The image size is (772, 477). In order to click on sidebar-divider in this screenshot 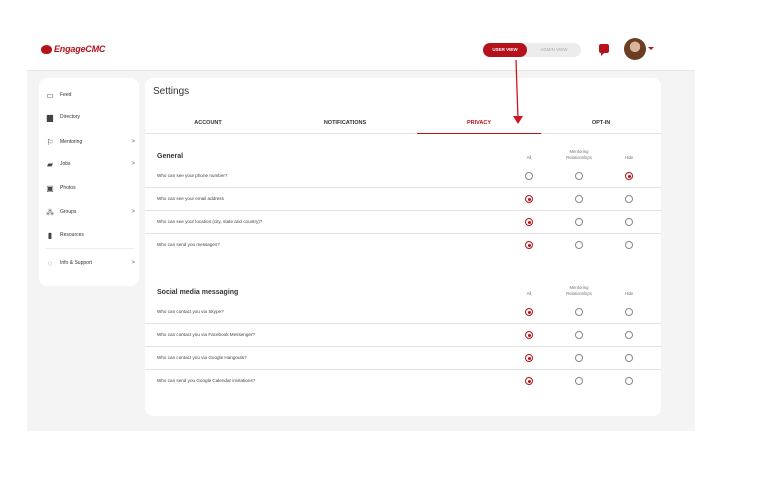, I will do `click(90, 248)`.